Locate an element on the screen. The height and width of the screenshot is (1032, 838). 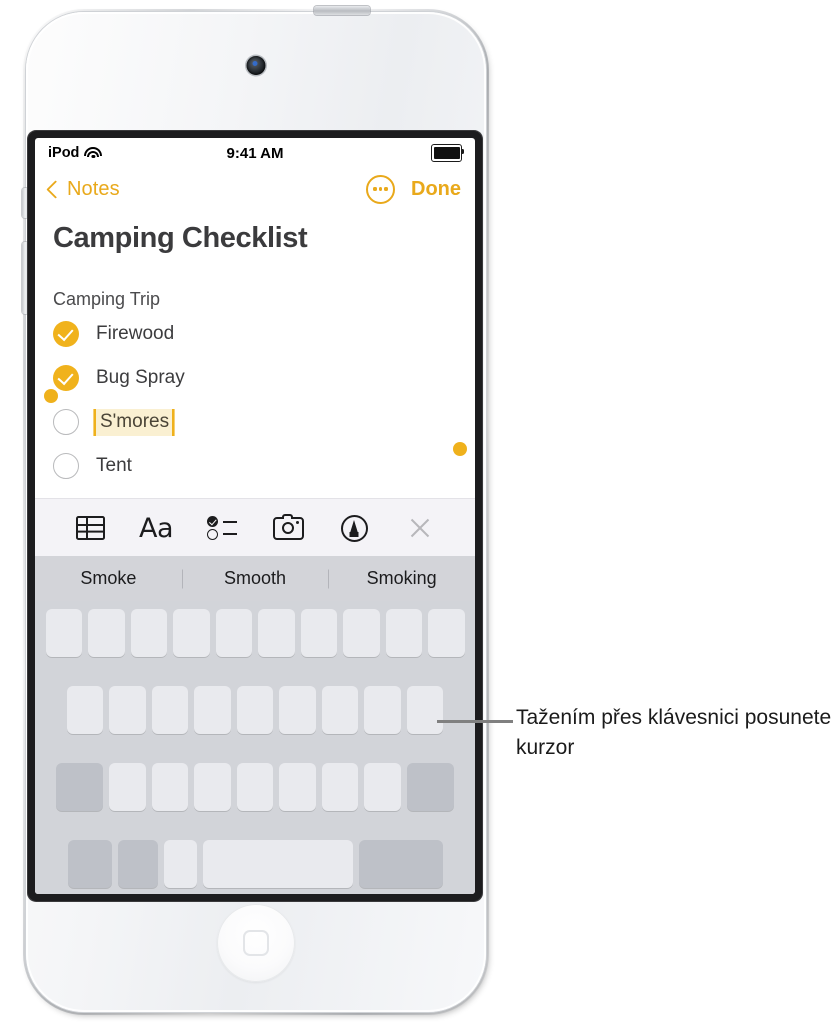
on-screen-keyboard is located at coordinates (255, 747).